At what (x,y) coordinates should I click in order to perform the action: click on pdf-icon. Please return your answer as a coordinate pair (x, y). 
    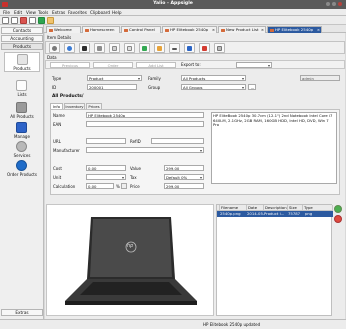
    Looking at the image, I should click on (204, 48).